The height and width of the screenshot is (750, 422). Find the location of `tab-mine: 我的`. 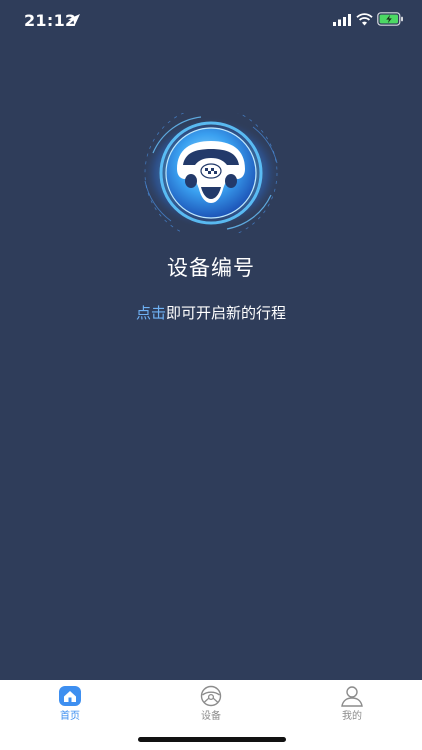

tab-mine: 我的 is located at coordinates (352, 702).